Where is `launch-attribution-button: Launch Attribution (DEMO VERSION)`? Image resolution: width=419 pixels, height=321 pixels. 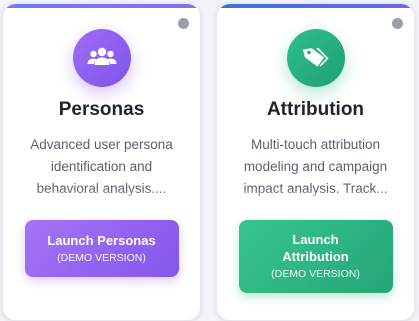 launch-attribution-button: Launch Attribution (DEMO VERSION) is located at coordinates (315, 256).